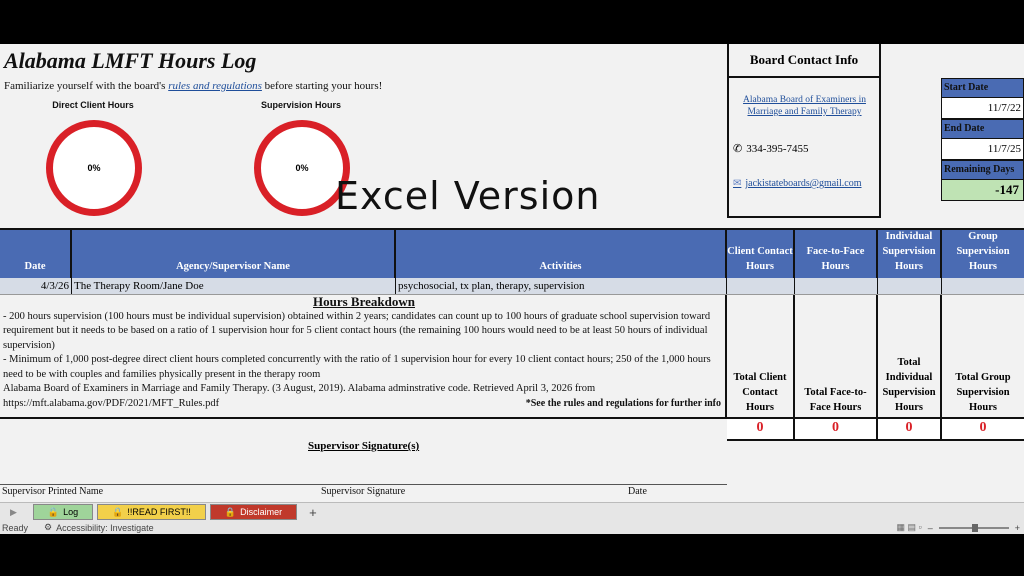  I want to click on col-group-supervision: Group Supervision Hours, so click(983, 251).